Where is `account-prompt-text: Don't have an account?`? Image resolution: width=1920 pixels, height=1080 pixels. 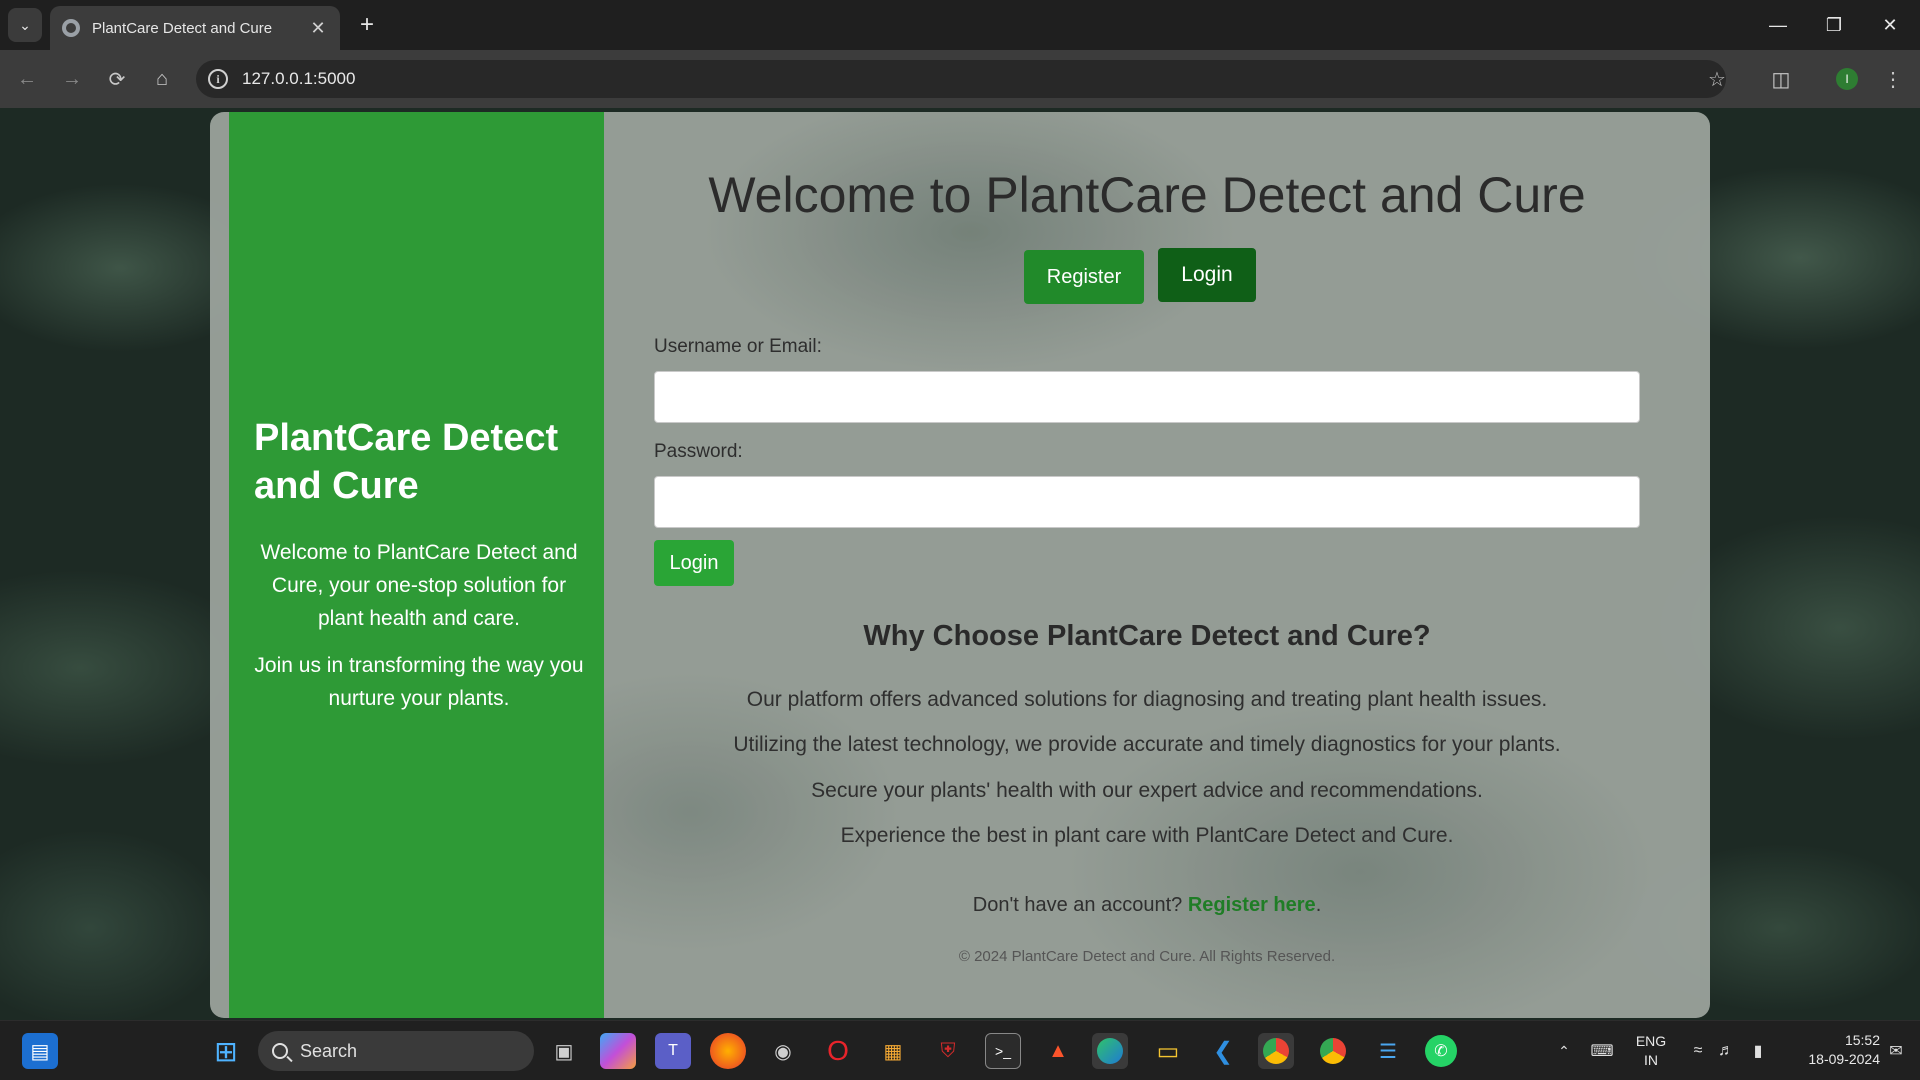 account-prompt-text: Don't have an account? is located at coordinates (1077, 905).